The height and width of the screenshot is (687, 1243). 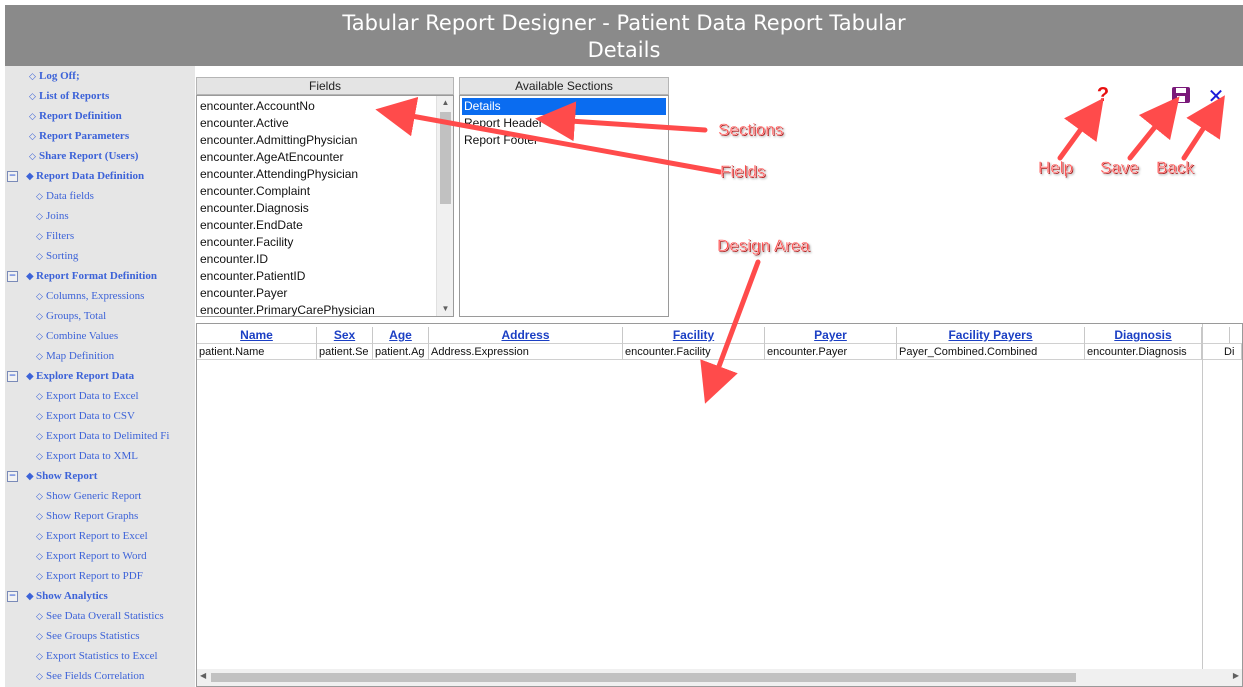 What do you see at coordinates (100, 616) in the screenshot?
I see `sidebar-item-data-overall-statistics: ◇ See Data Overall Statistics` at bounding box center [100, 616].